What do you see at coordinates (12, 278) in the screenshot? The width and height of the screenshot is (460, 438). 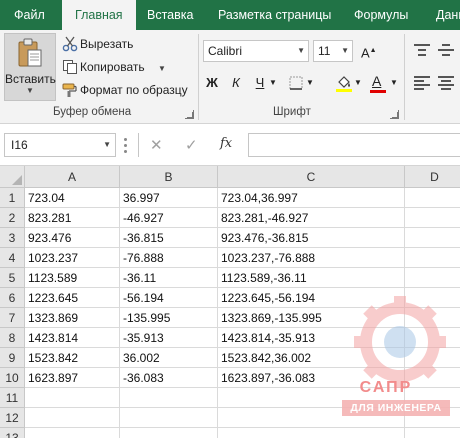 I see `row-header: 5` at bounding box center [12, 278].